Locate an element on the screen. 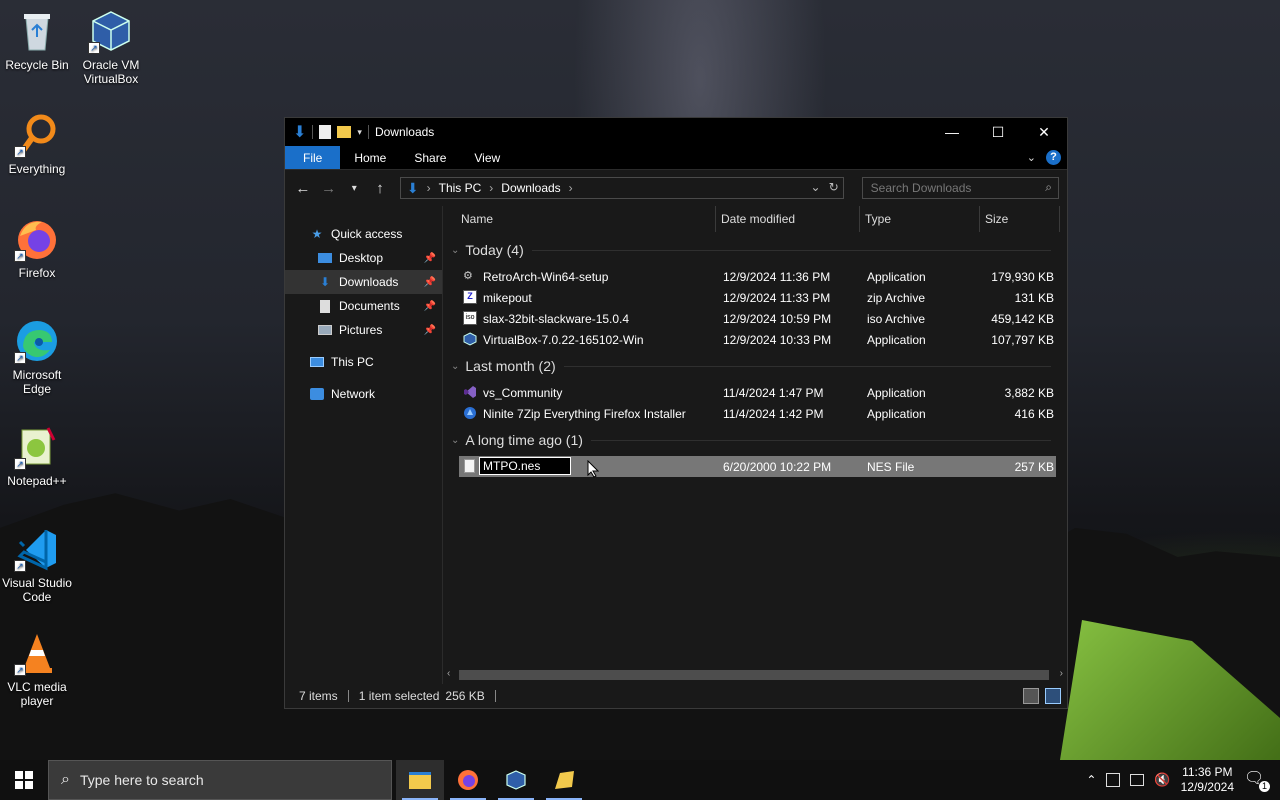 Image resolution: width=1280 pixels, height=800 pixels. up-button: ↑ is located at coordinates (380, 188).